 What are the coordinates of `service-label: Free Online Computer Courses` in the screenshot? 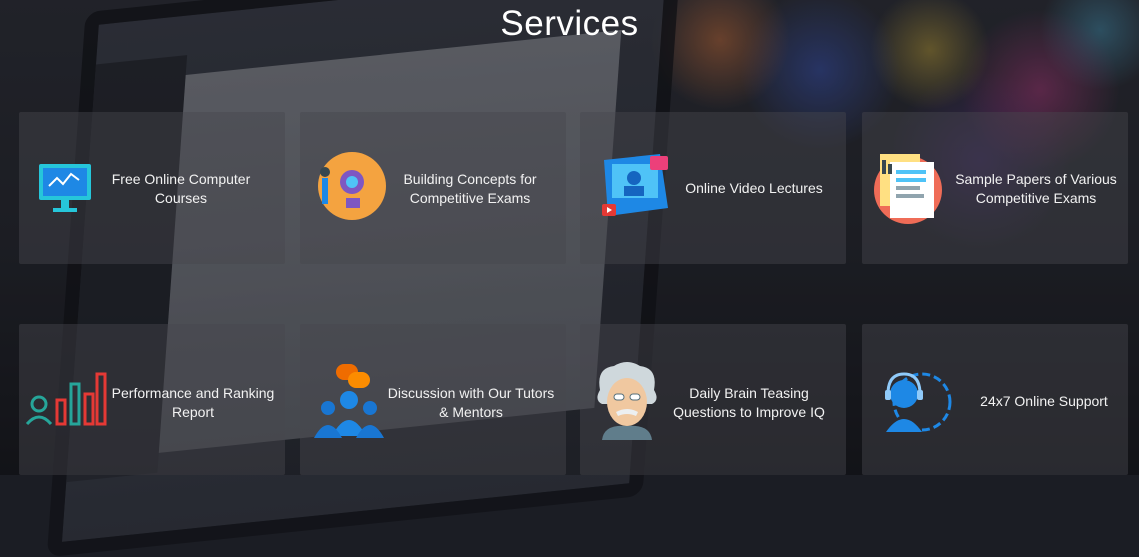 It's located at (181, 188).